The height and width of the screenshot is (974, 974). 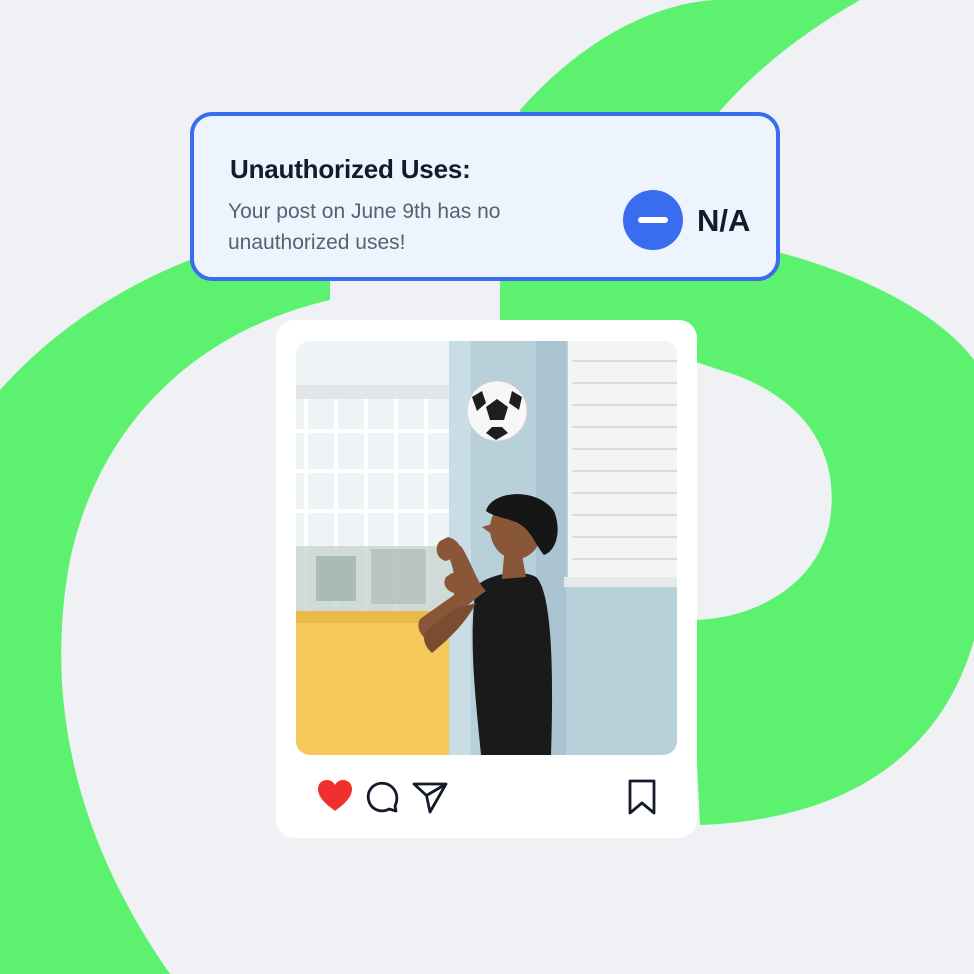 I want to click on save-button, so click(x=642, y=797).